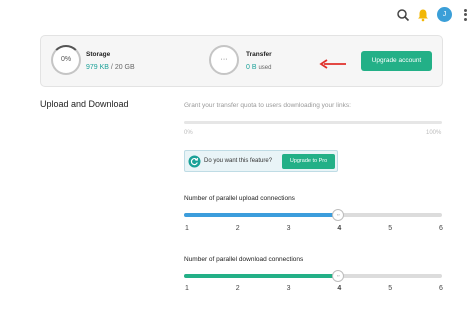  What do you see at coordinates (338, 276) in the screenshot?
I see `download-slider-thumb: ‹›` at bounding box center [338, 276].